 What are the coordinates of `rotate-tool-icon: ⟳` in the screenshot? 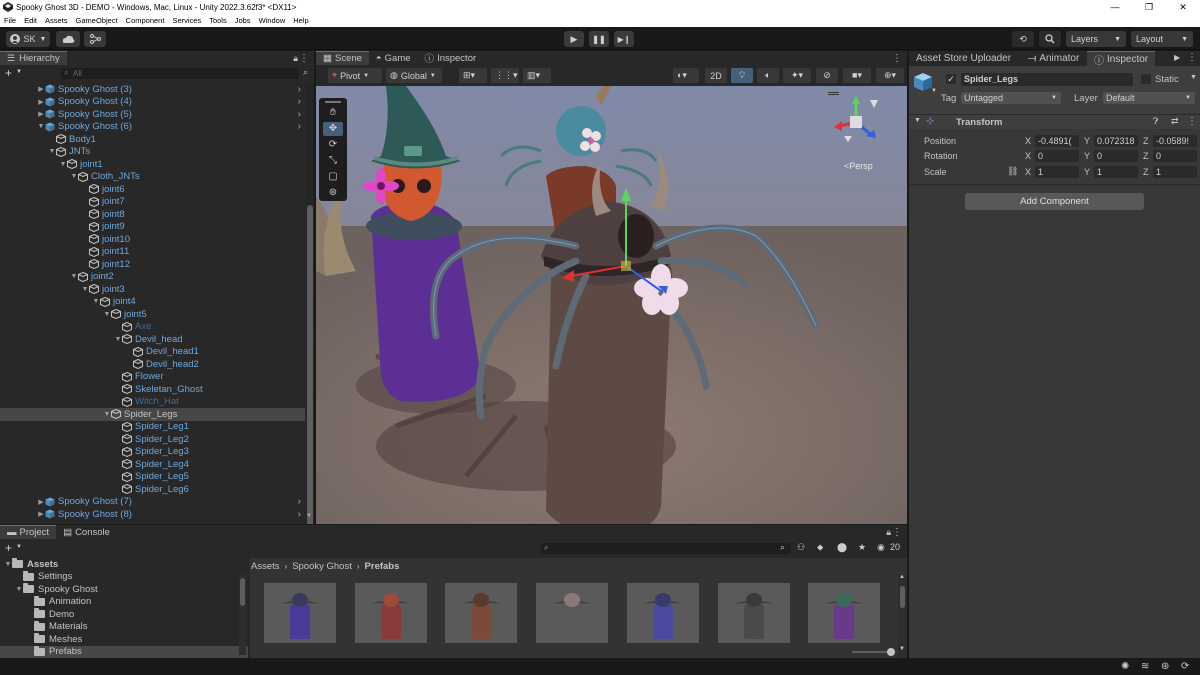 It's located at (333, 145).